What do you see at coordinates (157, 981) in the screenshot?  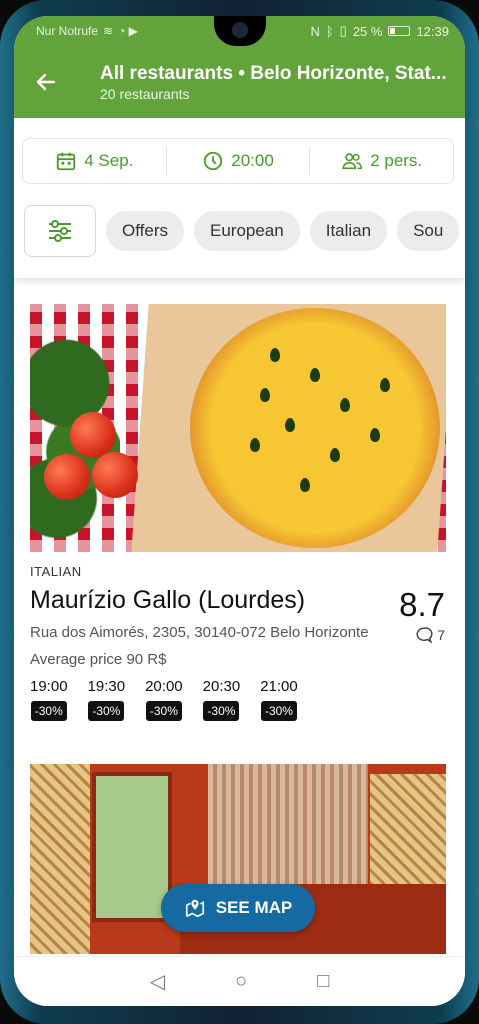 I see `back-nav-icon: ◁` at bounding box center [157, 981].